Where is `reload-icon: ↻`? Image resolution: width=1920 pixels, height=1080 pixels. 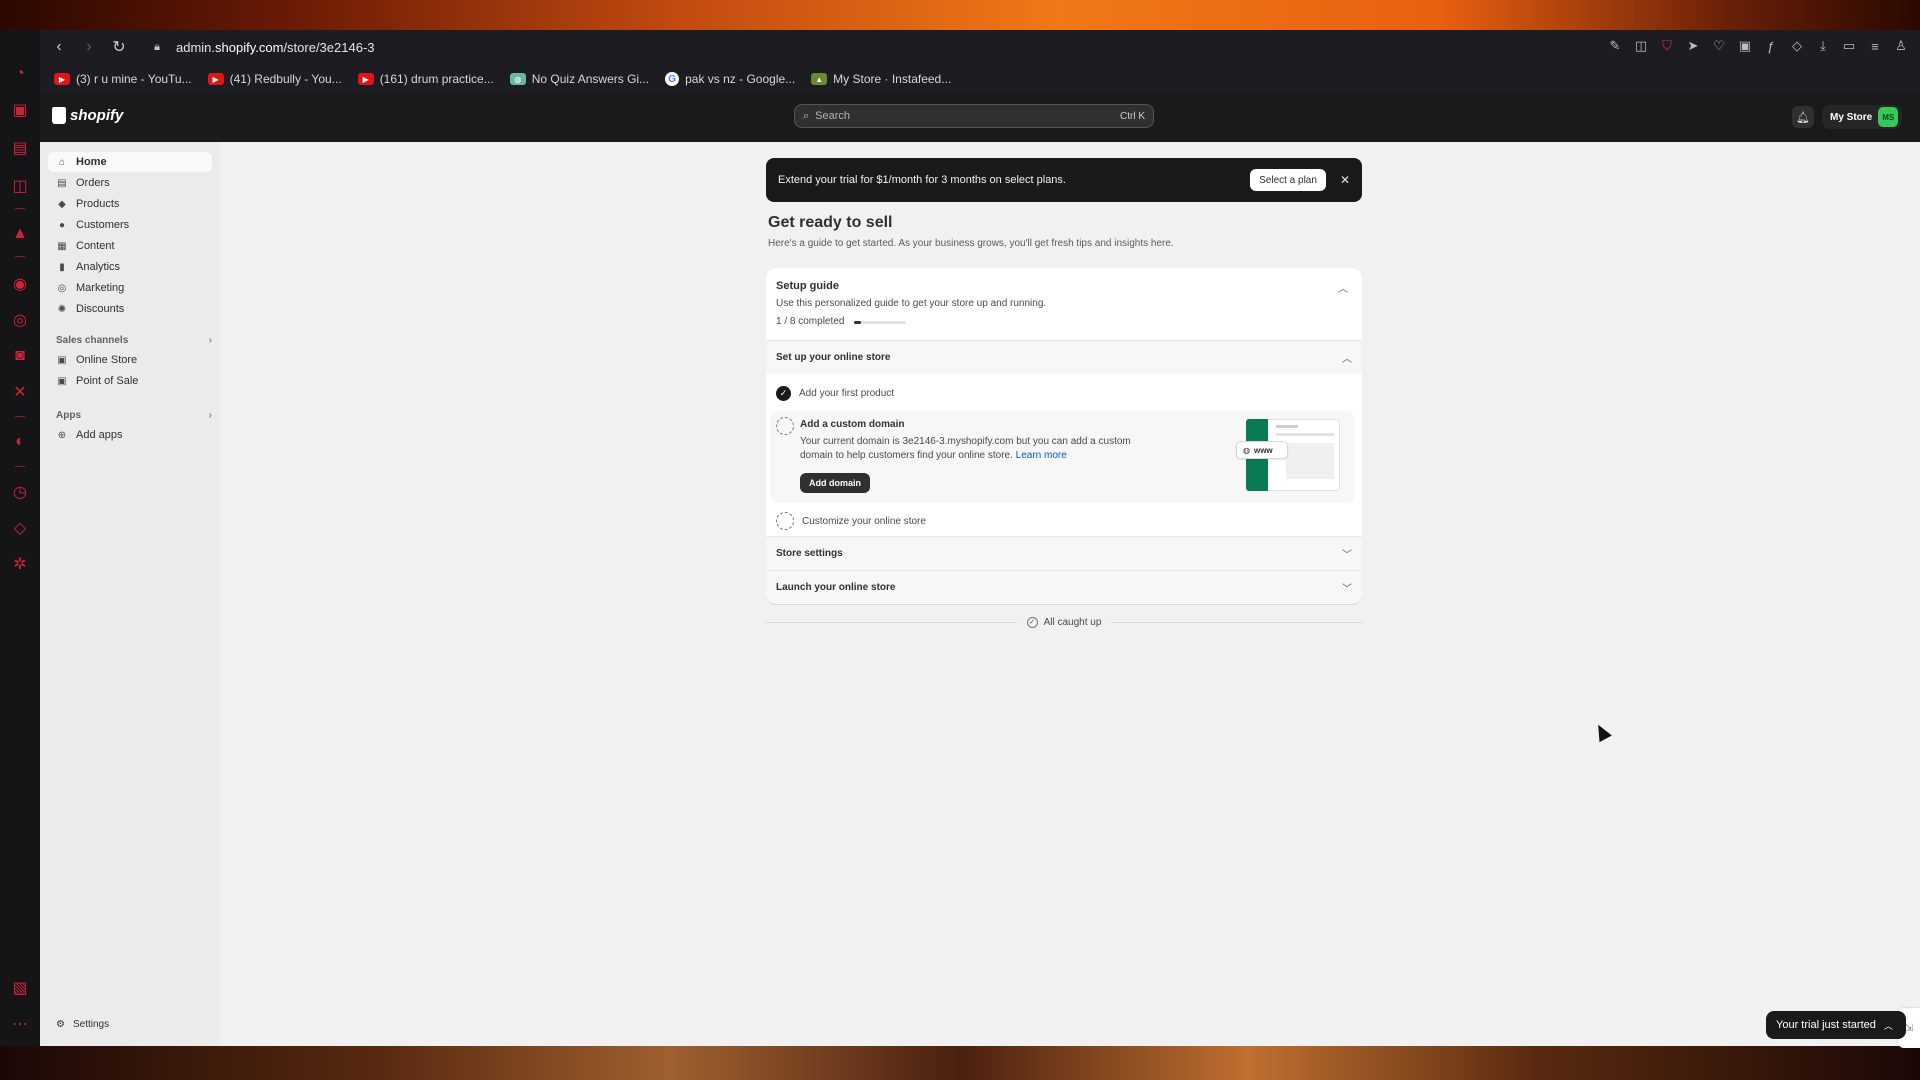 reload-icon: ↻ is located at coordinates (119, 47).